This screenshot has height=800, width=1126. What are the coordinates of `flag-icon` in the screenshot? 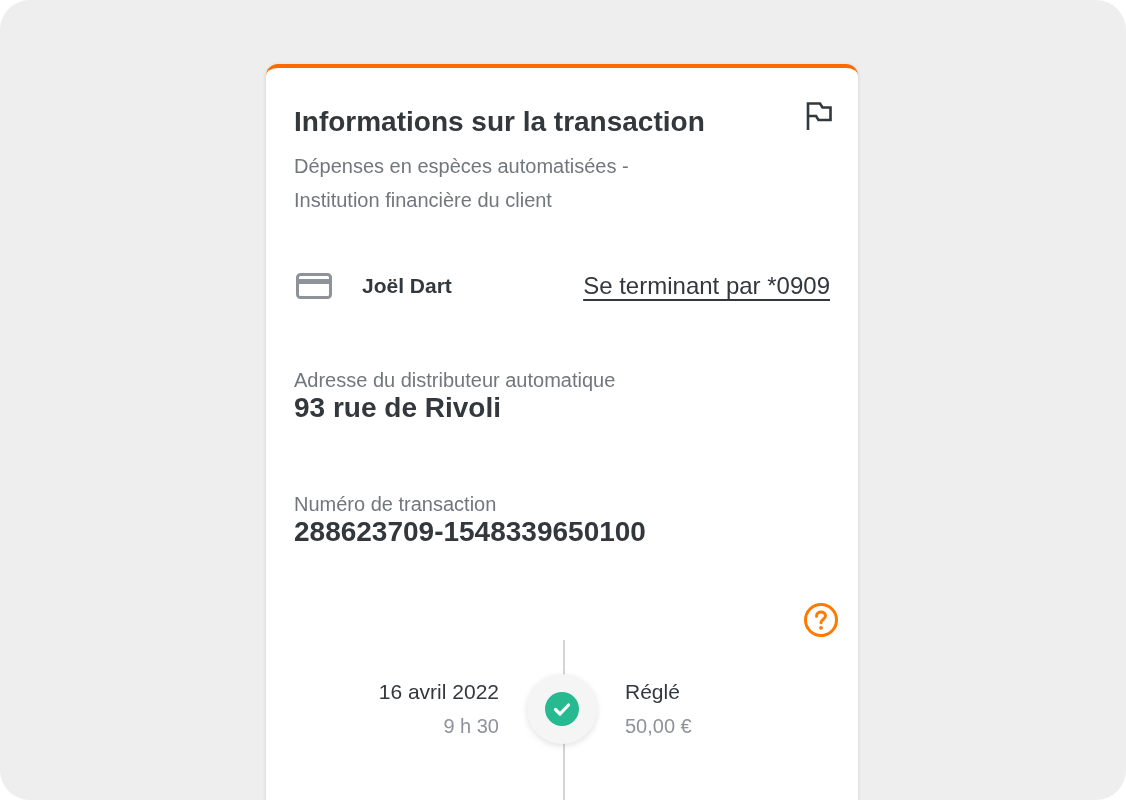 It's located at (819, 116).